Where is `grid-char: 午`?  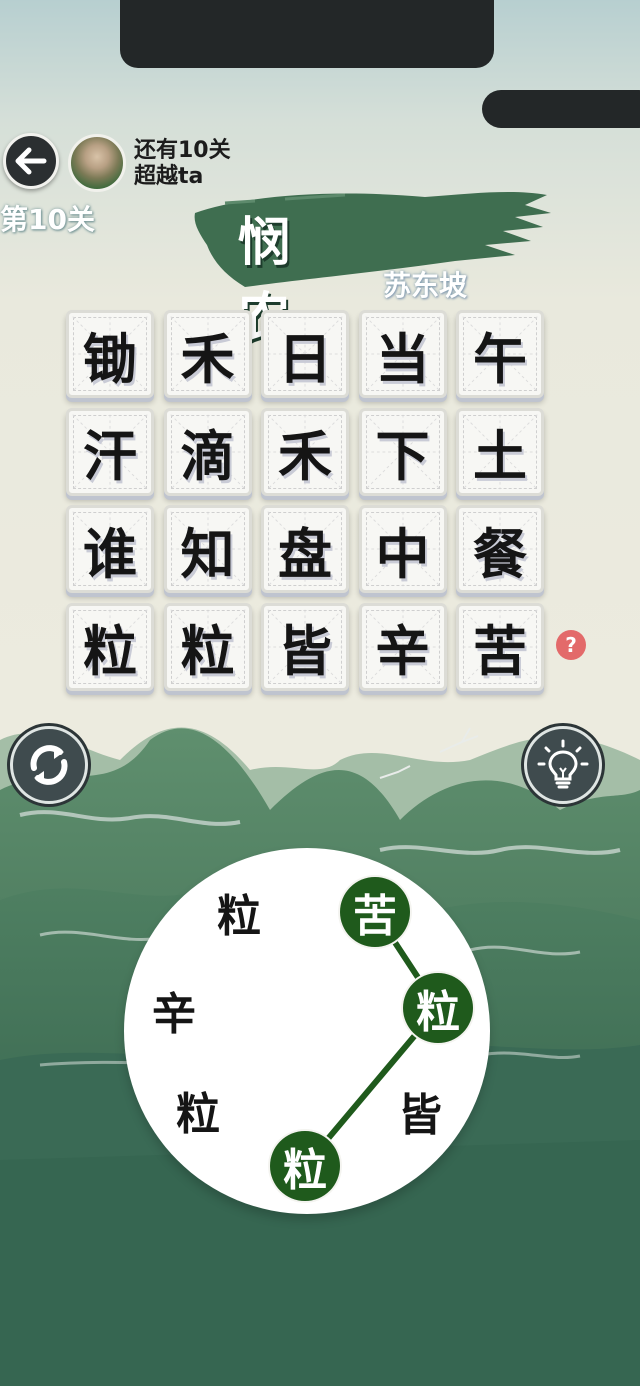 grid-char: 午 is located at coordinates (500, 359).